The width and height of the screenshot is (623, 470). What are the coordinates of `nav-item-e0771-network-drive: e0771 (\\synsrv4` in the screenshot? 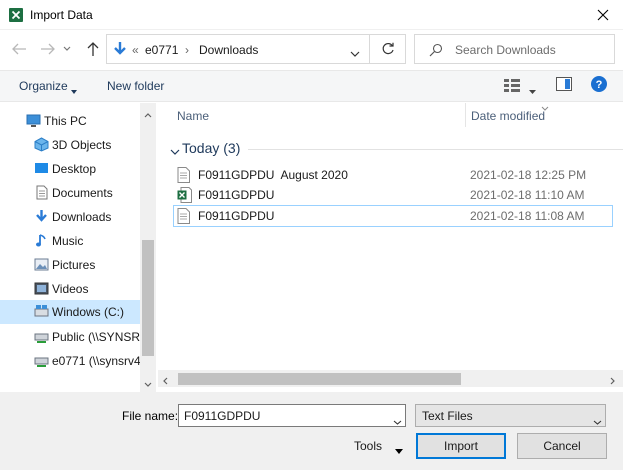 It's located at (70, 361).